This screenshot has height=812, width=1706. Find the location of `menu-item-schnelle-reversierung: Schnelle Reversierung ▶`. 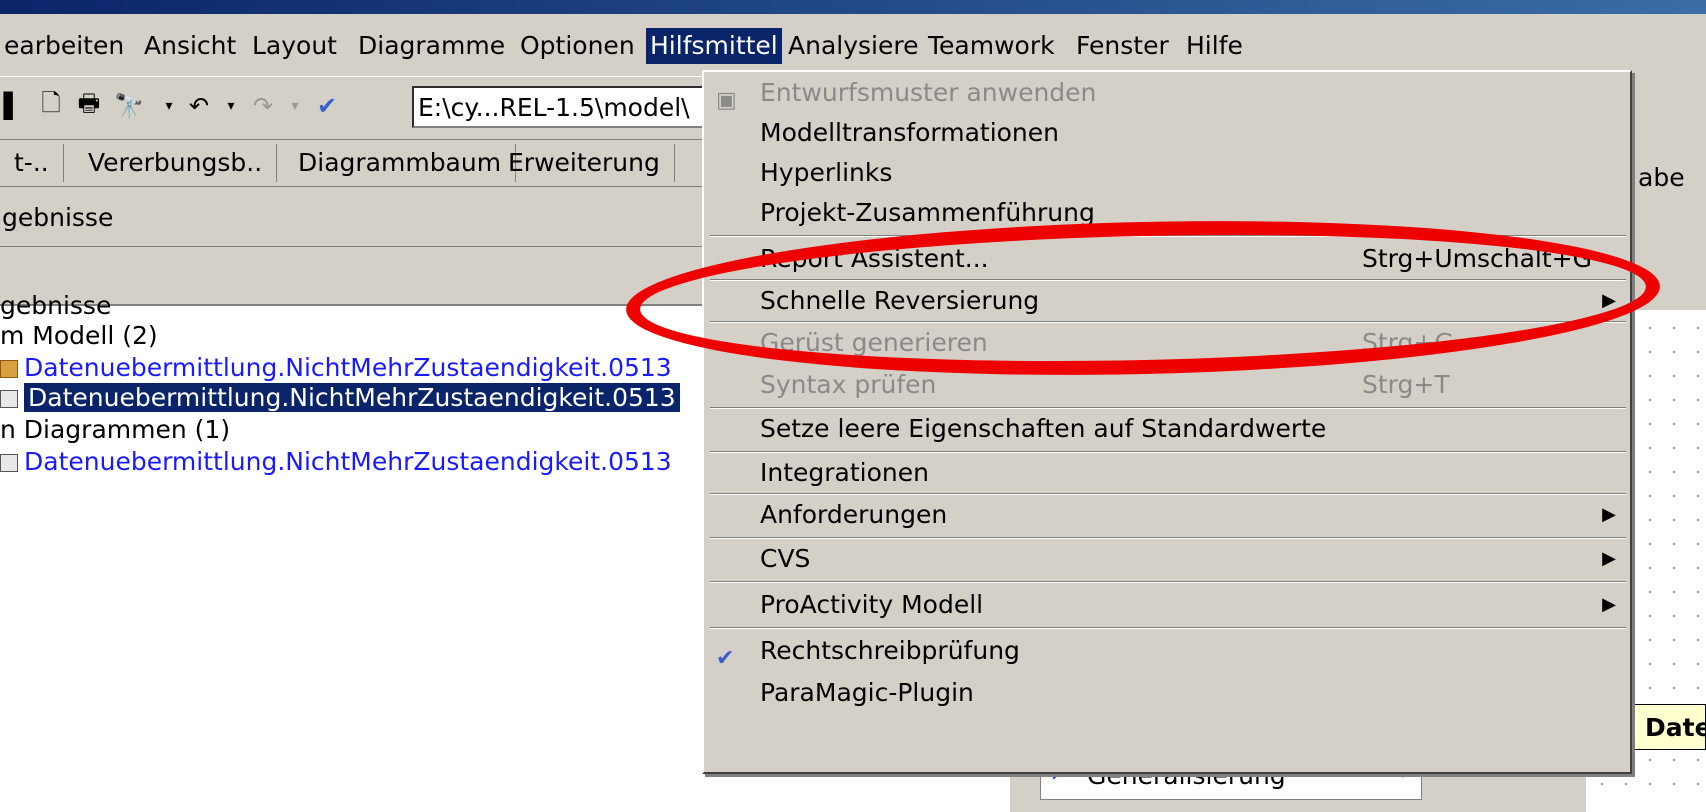

menu-item-schnelle-reversierung: Schnelle Reversierung ▶ is located at coordinates (1167, 301).